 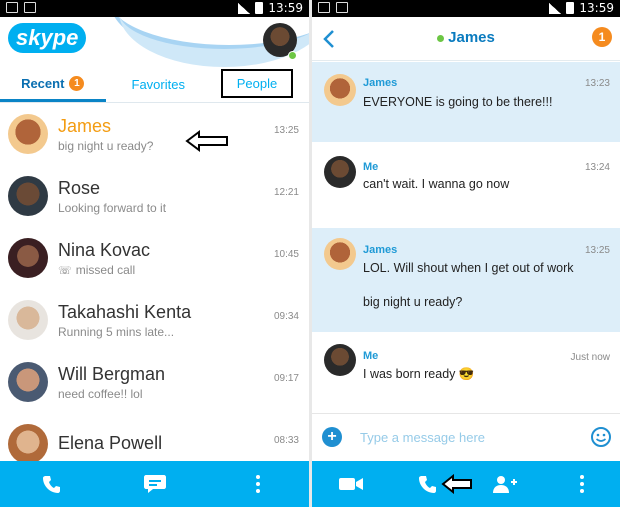 What do you see at coordinates (106, 146) in the screenshot?
I see `message-preview: big night u ready?` at bounding box center [106, 146].